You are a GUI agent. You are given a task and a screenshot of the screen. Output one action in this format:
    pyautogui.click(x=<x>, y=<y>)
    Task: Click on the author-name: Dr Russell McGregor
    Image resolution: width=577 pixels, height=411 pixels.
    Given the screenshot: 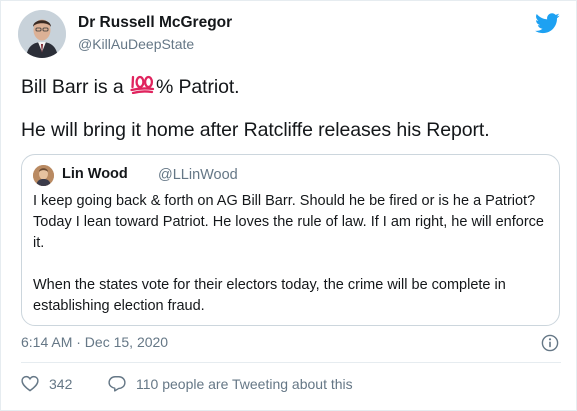 What is the action you would take?
    pyautogui.click(x=155, y=23)
    